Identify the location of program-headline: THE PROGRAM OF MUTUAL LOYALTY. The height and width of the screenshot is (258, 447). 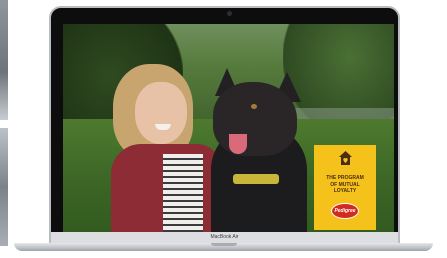
(345, 185).